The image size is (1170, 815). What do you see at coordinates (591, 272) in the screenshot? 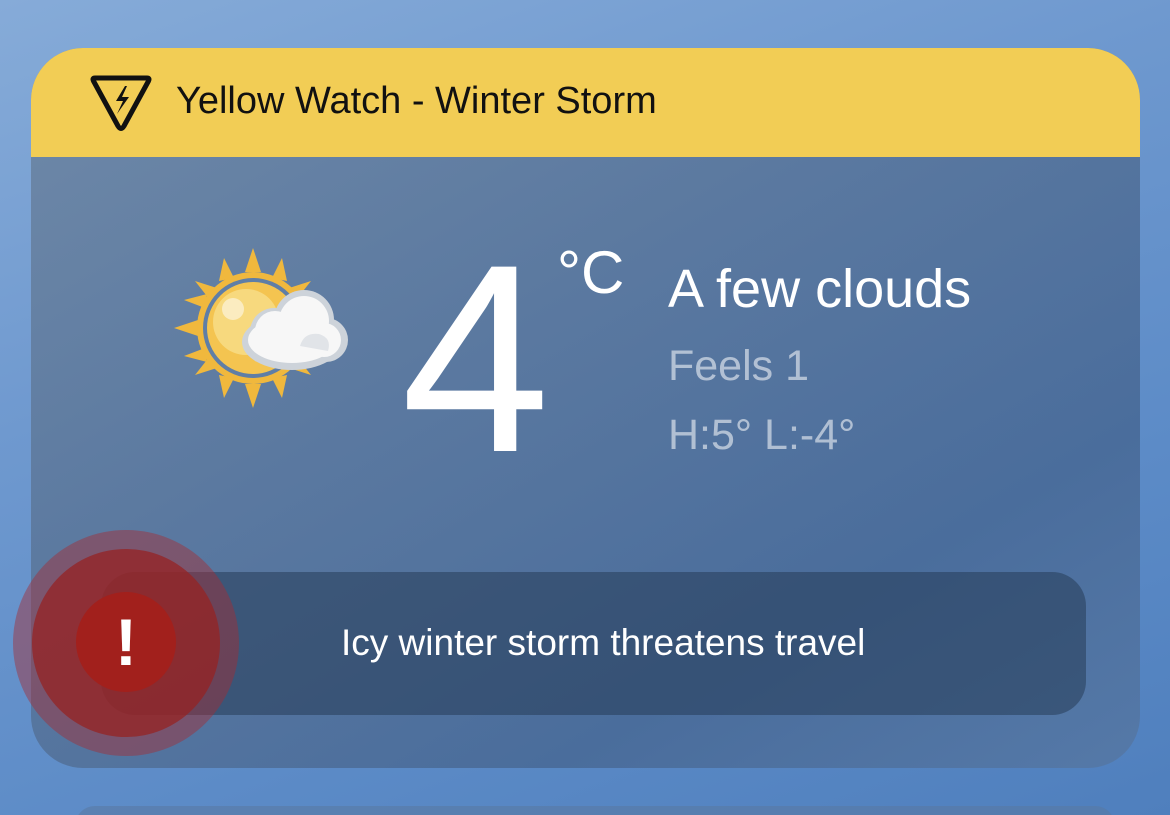
I see `temperature-unit: °C` at bounding box center [591, 272].